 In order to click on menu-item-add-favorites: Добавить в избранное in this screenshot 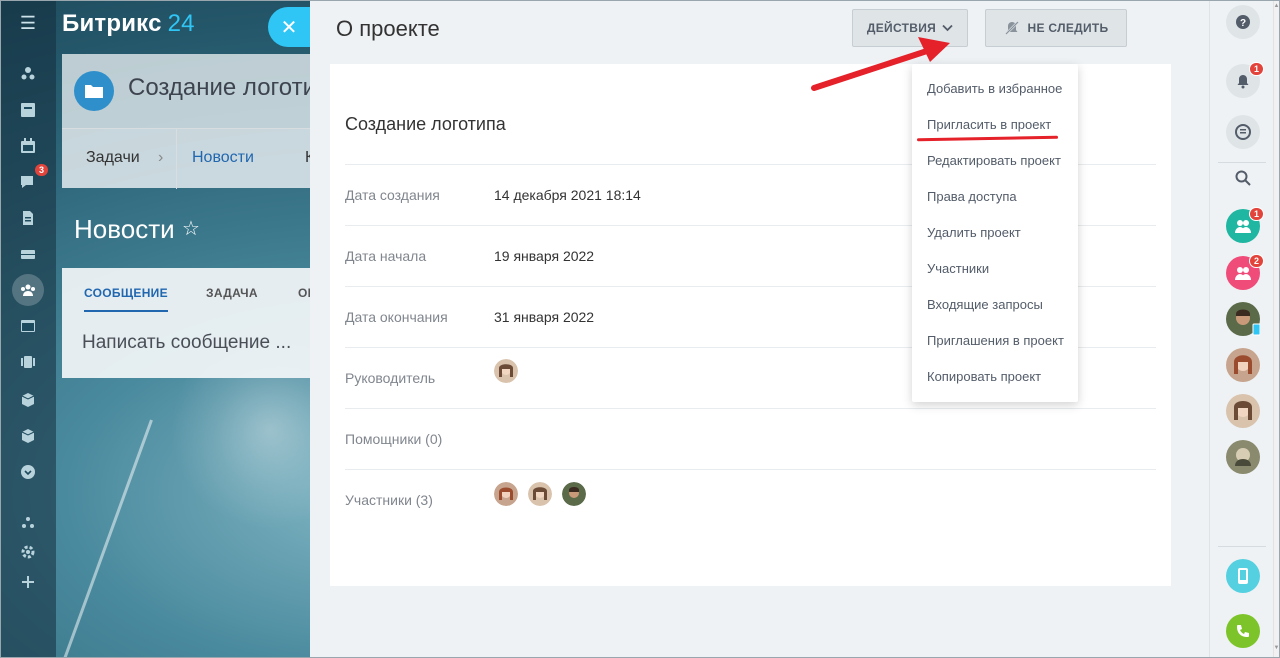, I will do `click(994, 88)`.